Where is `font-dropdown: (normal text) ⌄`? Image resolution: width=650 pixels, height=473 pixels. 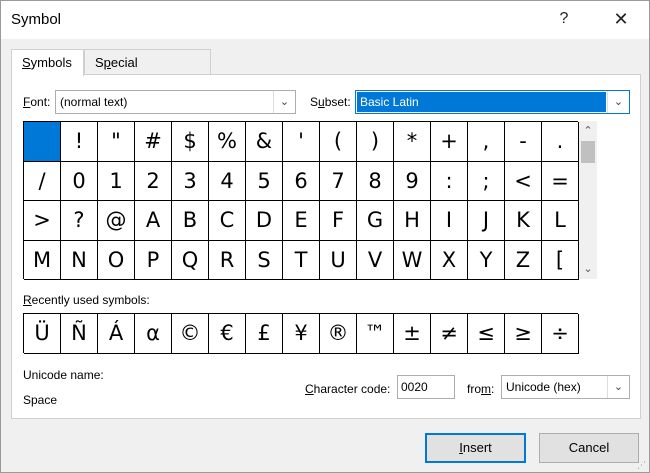 font-dropdown: (normal text) ⌄ is located at coordinates (175, 102).